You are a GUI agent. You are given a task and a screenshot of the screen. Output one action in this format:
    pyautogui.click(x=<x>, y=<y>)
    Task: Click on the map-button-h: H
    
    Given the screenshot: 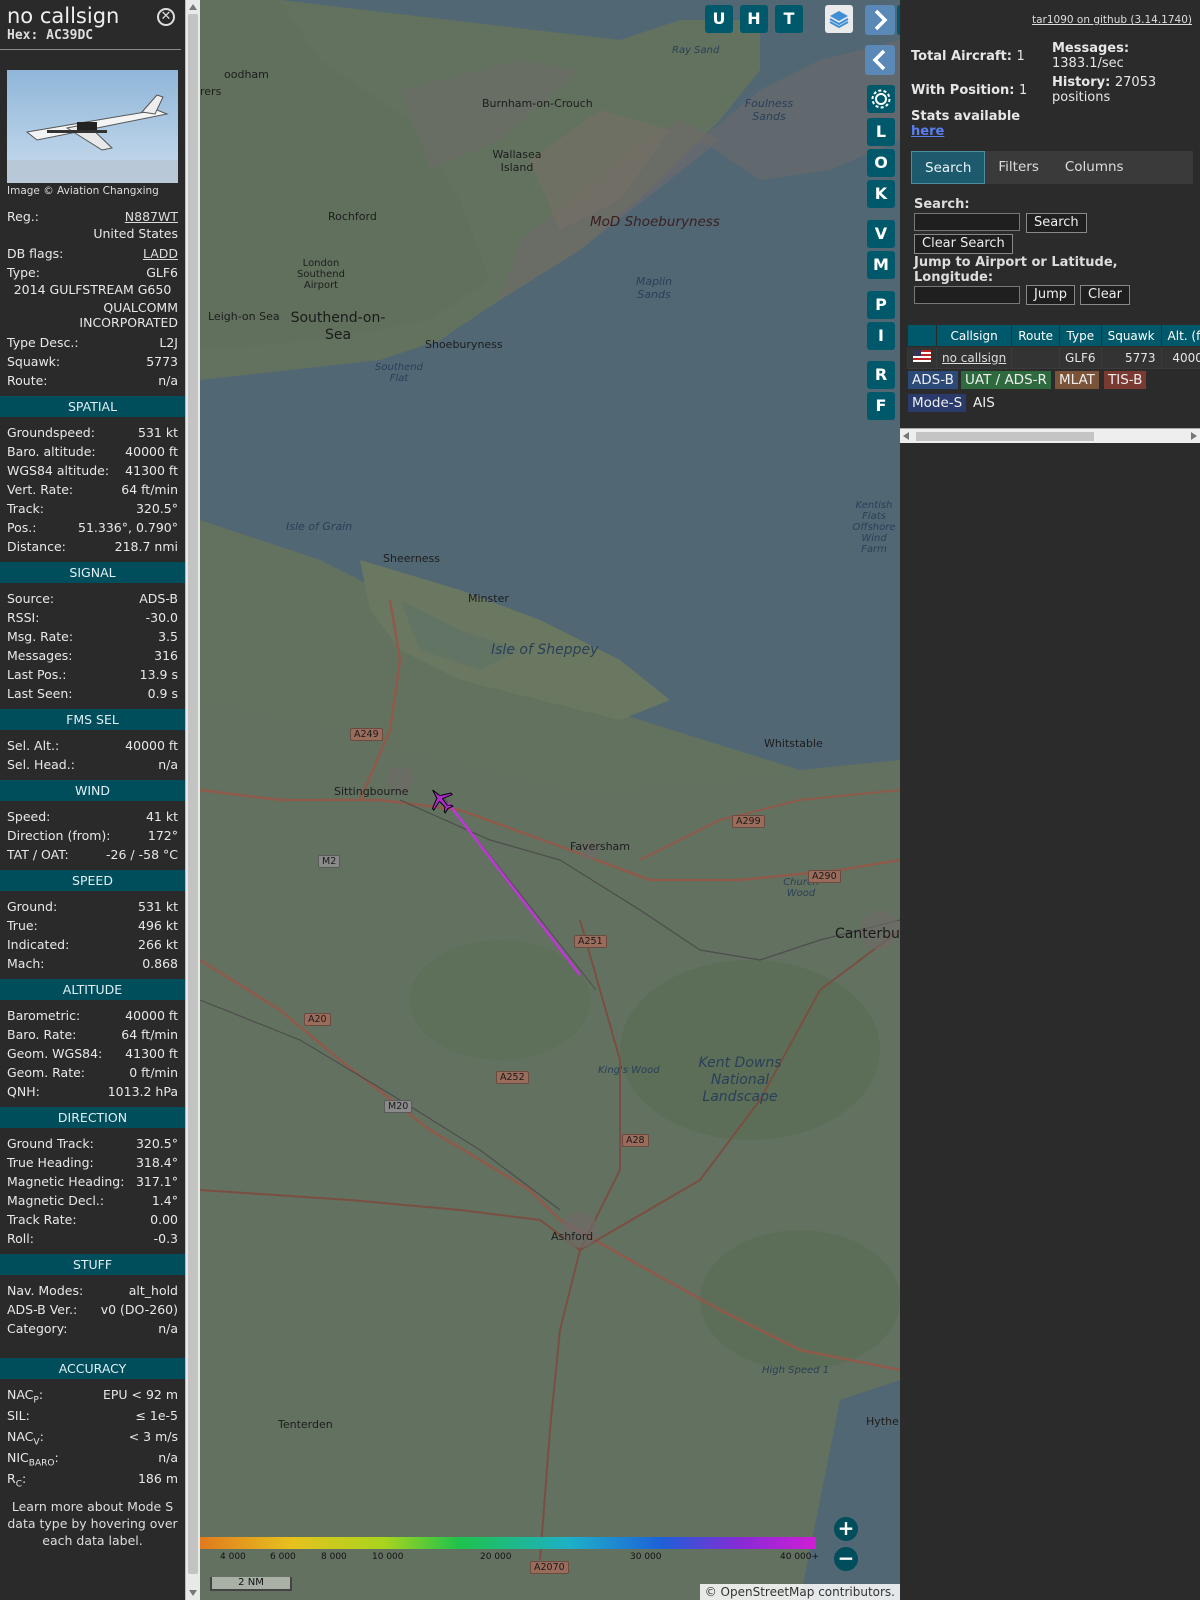 What is the action you would take?
    pyautogui.click(x=754, y=19)
    